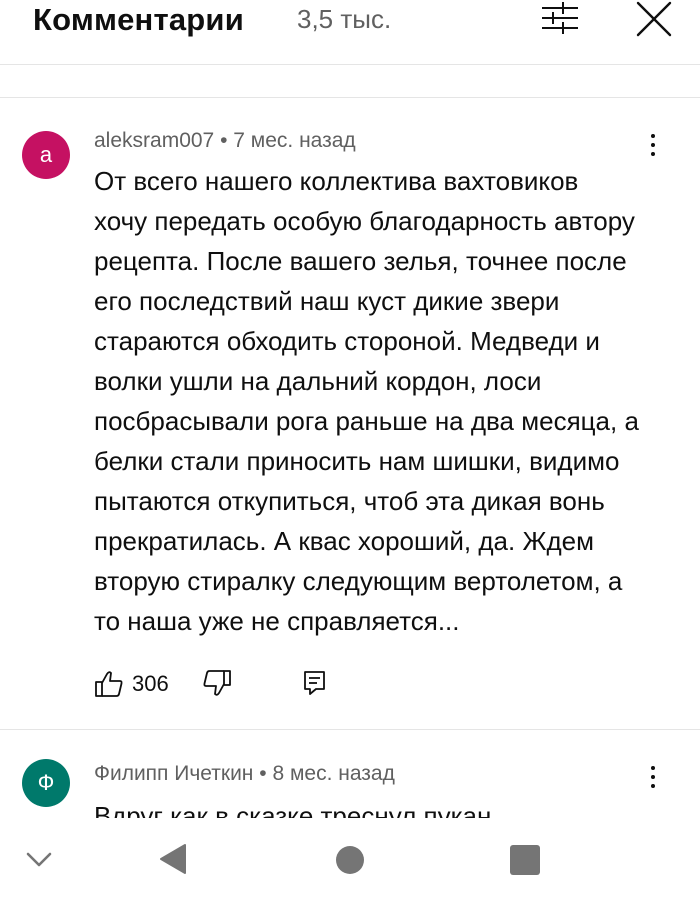  I want to click on comment-line: Вдруг как в сказке треснул пукан, so click(293, 809).